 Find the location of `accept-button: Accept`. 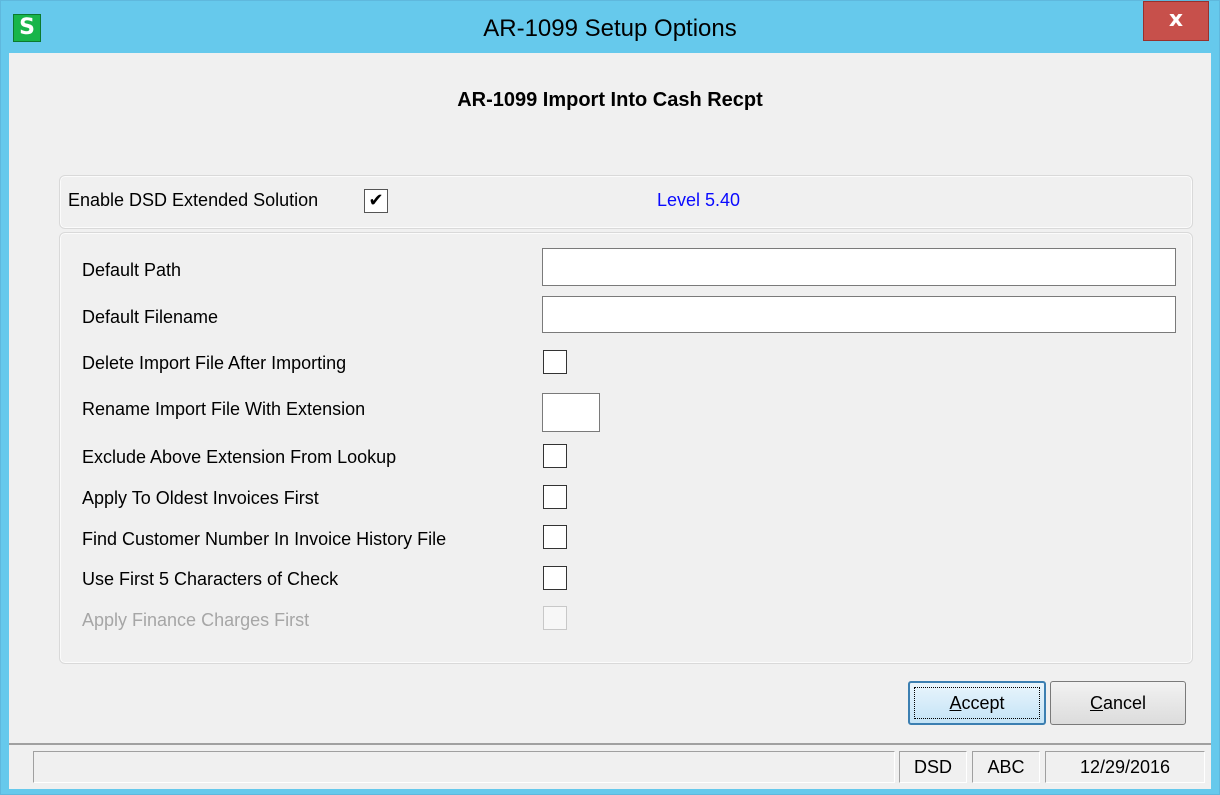

accept-button: Accept is located at coordinates (977, 703).